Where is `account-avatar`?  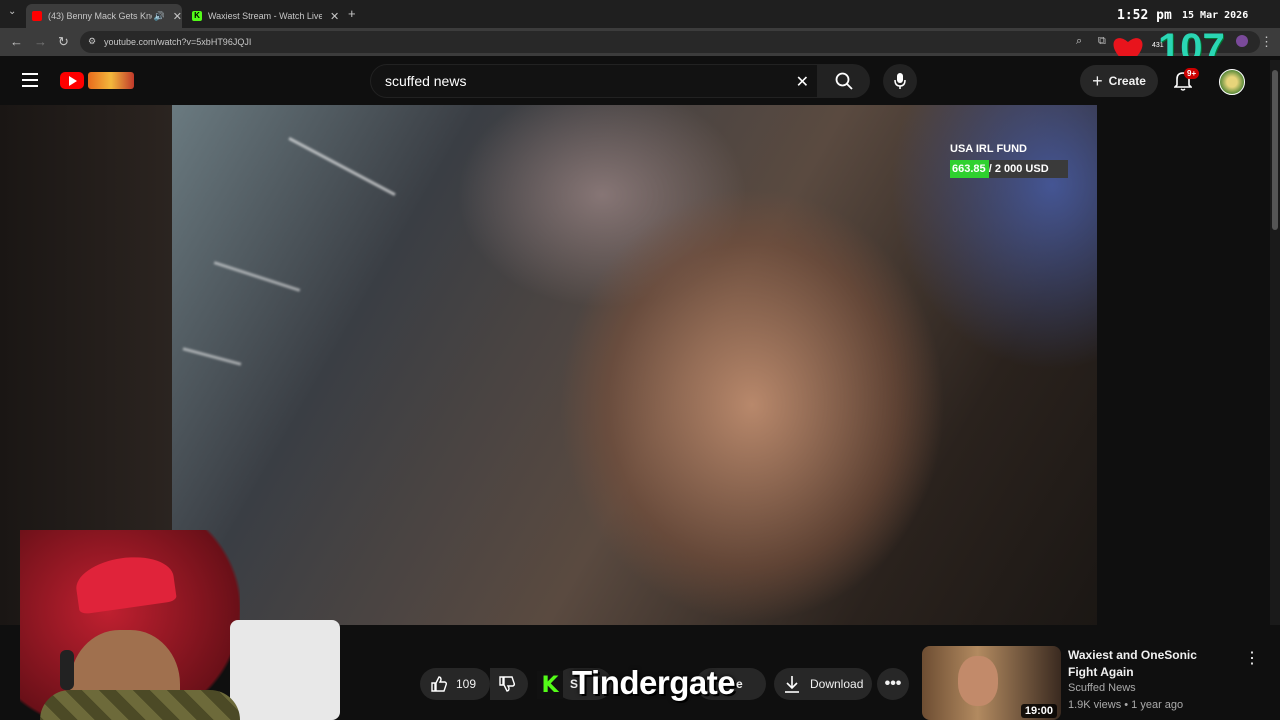 account-avatar is located at coordinates (1232, 82).